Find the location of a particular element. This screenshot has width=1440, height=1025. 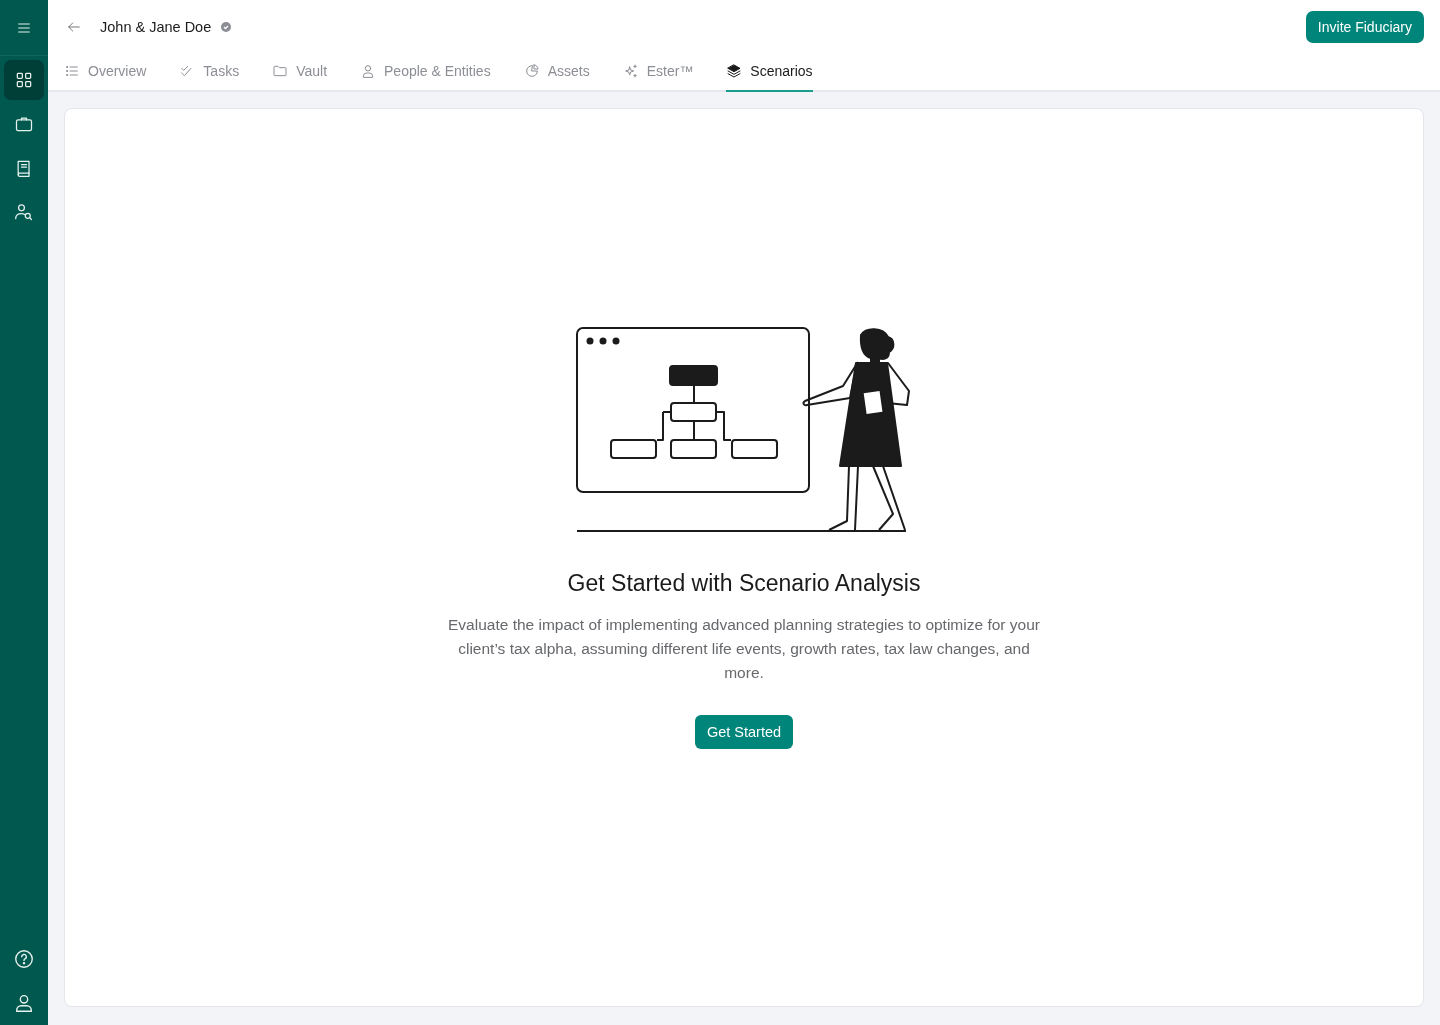

tab: People & Entities is located at coordinates (425, 73).